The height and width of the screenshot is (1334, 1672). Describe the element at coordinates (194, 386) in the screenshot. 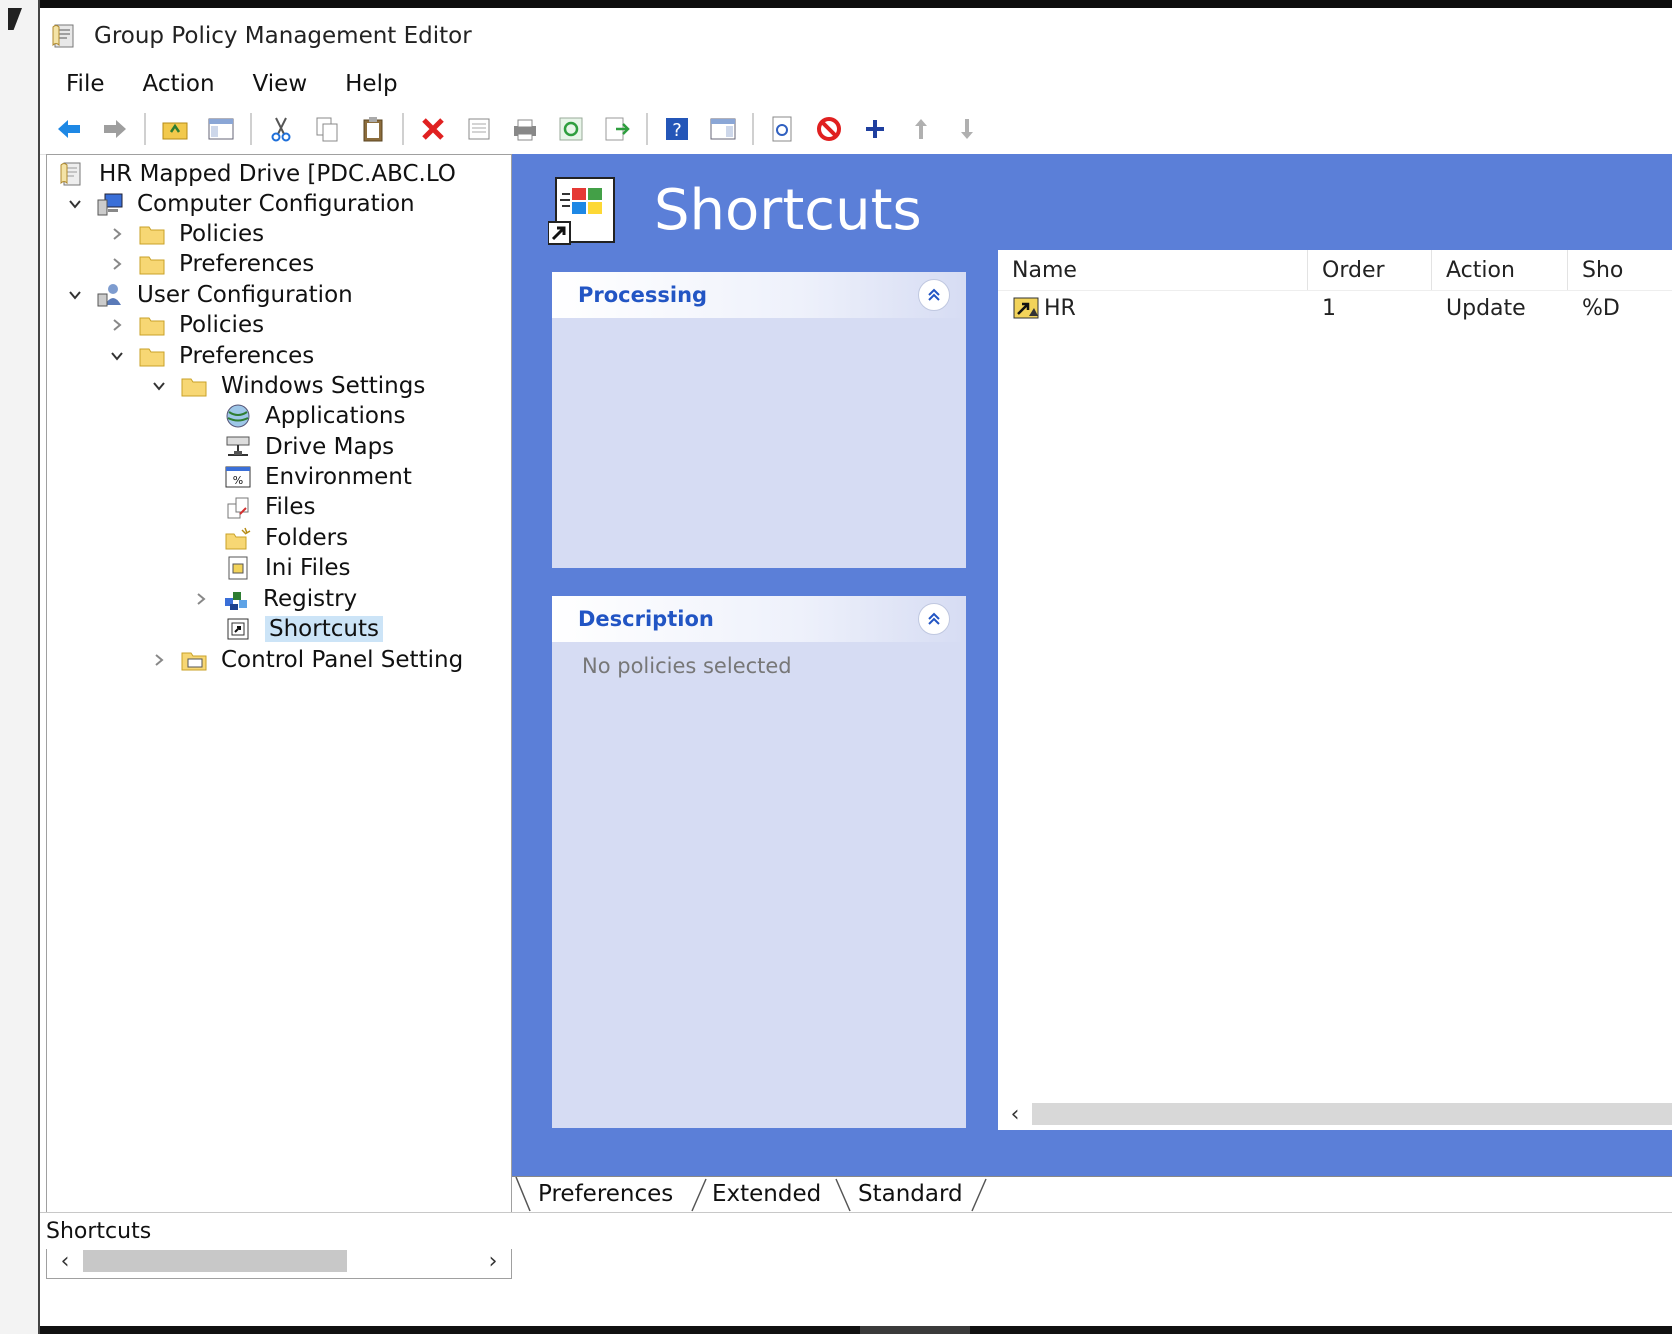

I see `folder-icon` at that location.